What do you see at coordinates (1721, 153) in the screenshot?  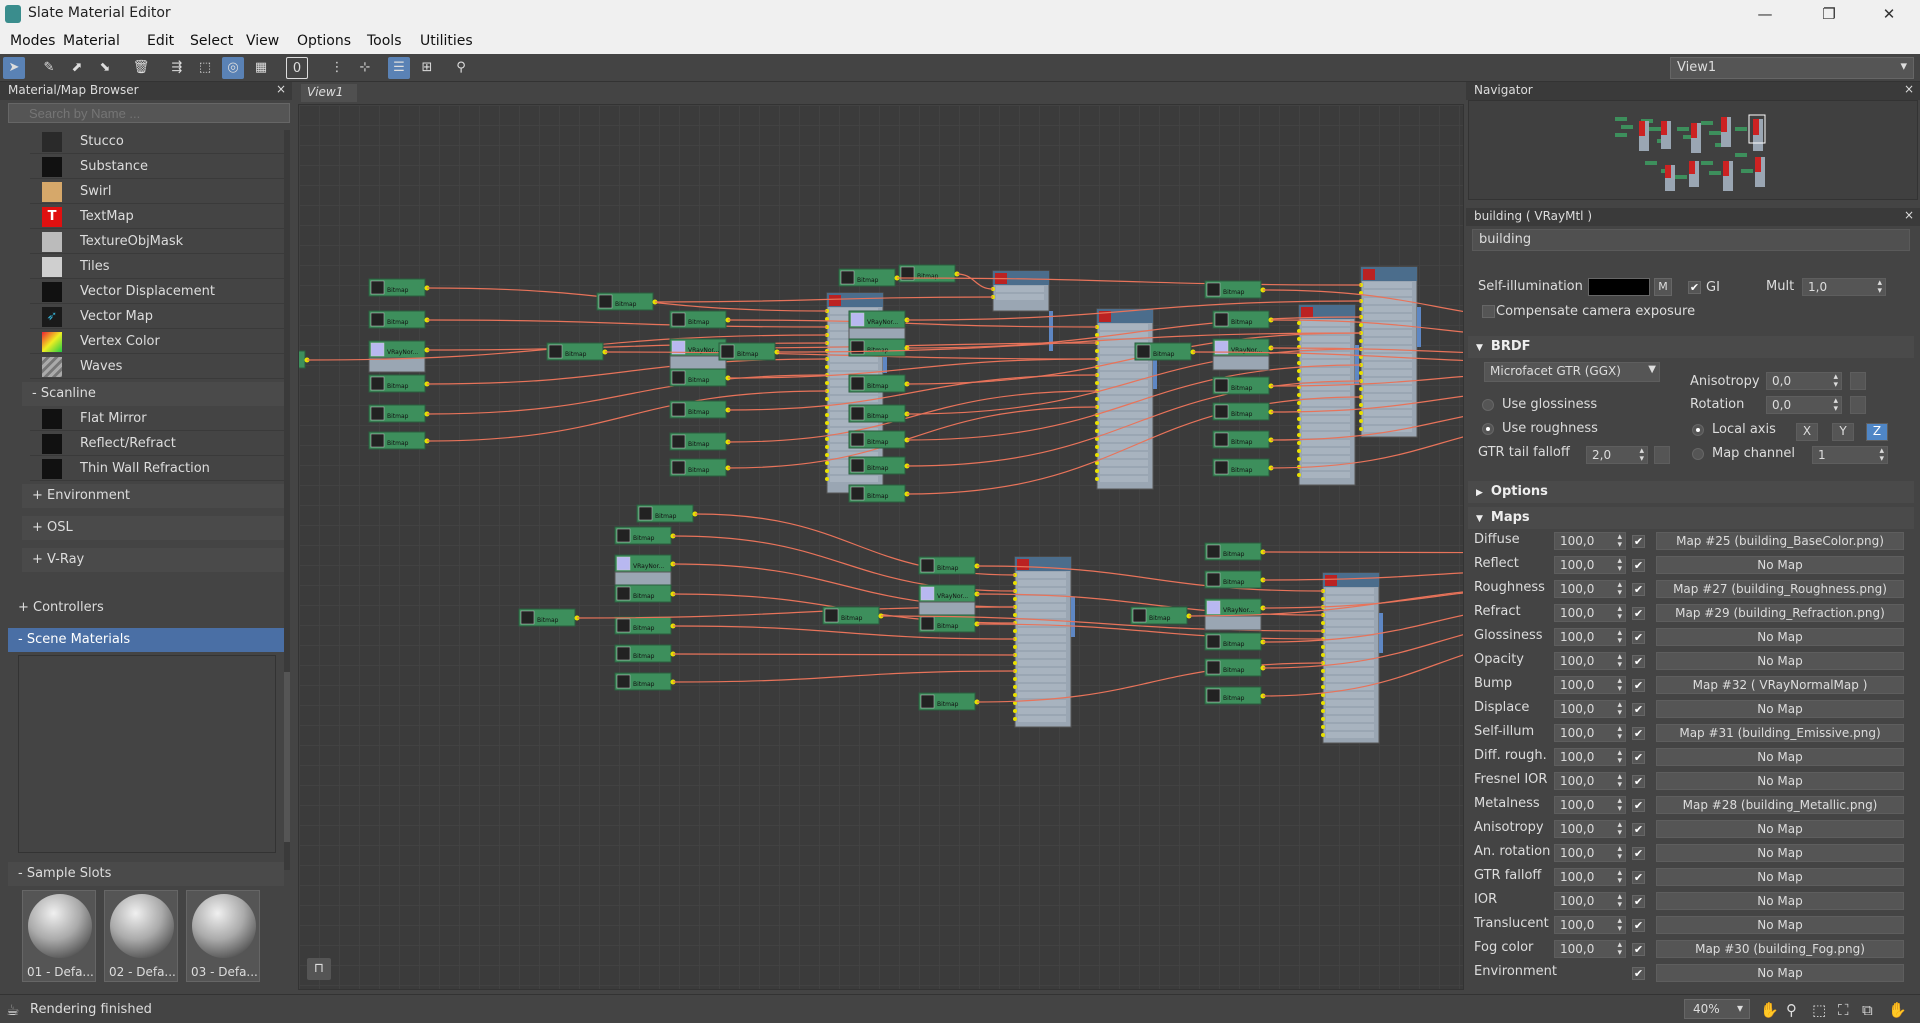 I see `navigator-minimap` at bounding box center [1721, 153].